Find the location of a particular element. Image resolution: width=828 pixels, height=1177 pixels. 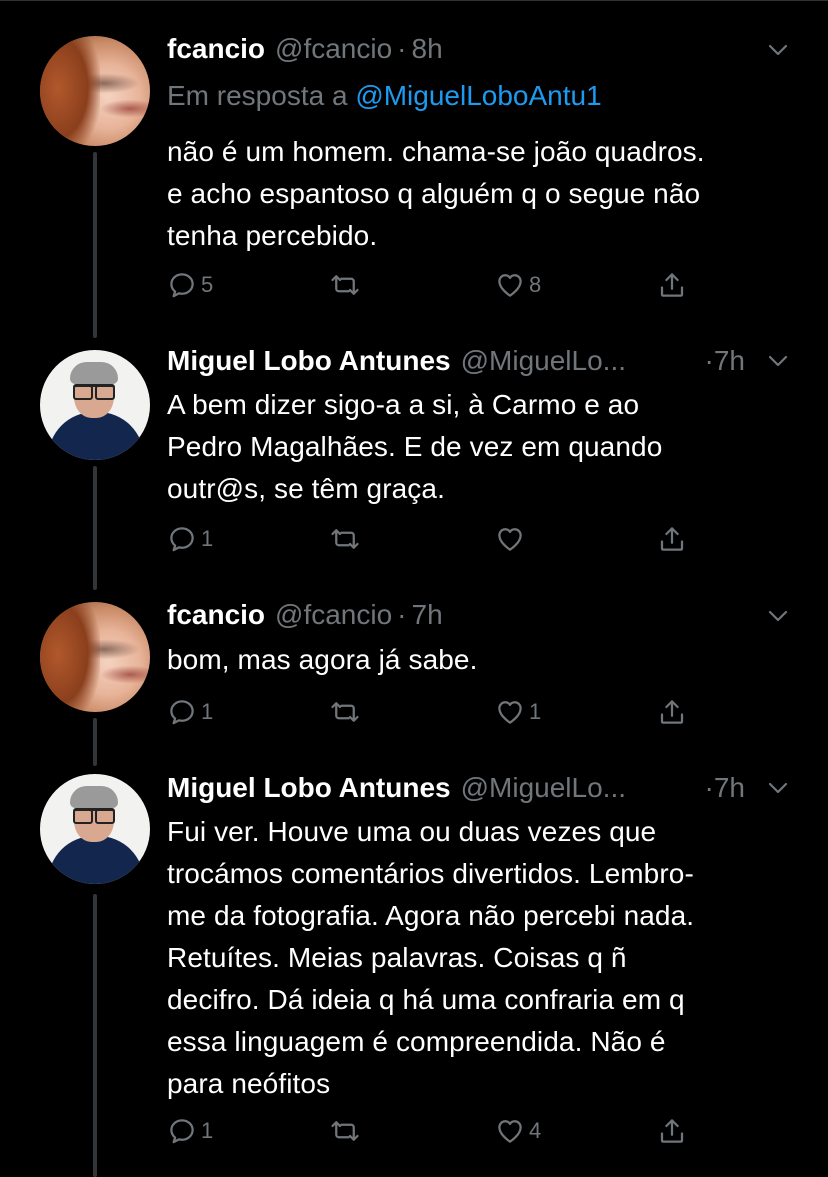

text-line: essa linguagem é compreendida. Não é is located at coordinates (416, 1041).